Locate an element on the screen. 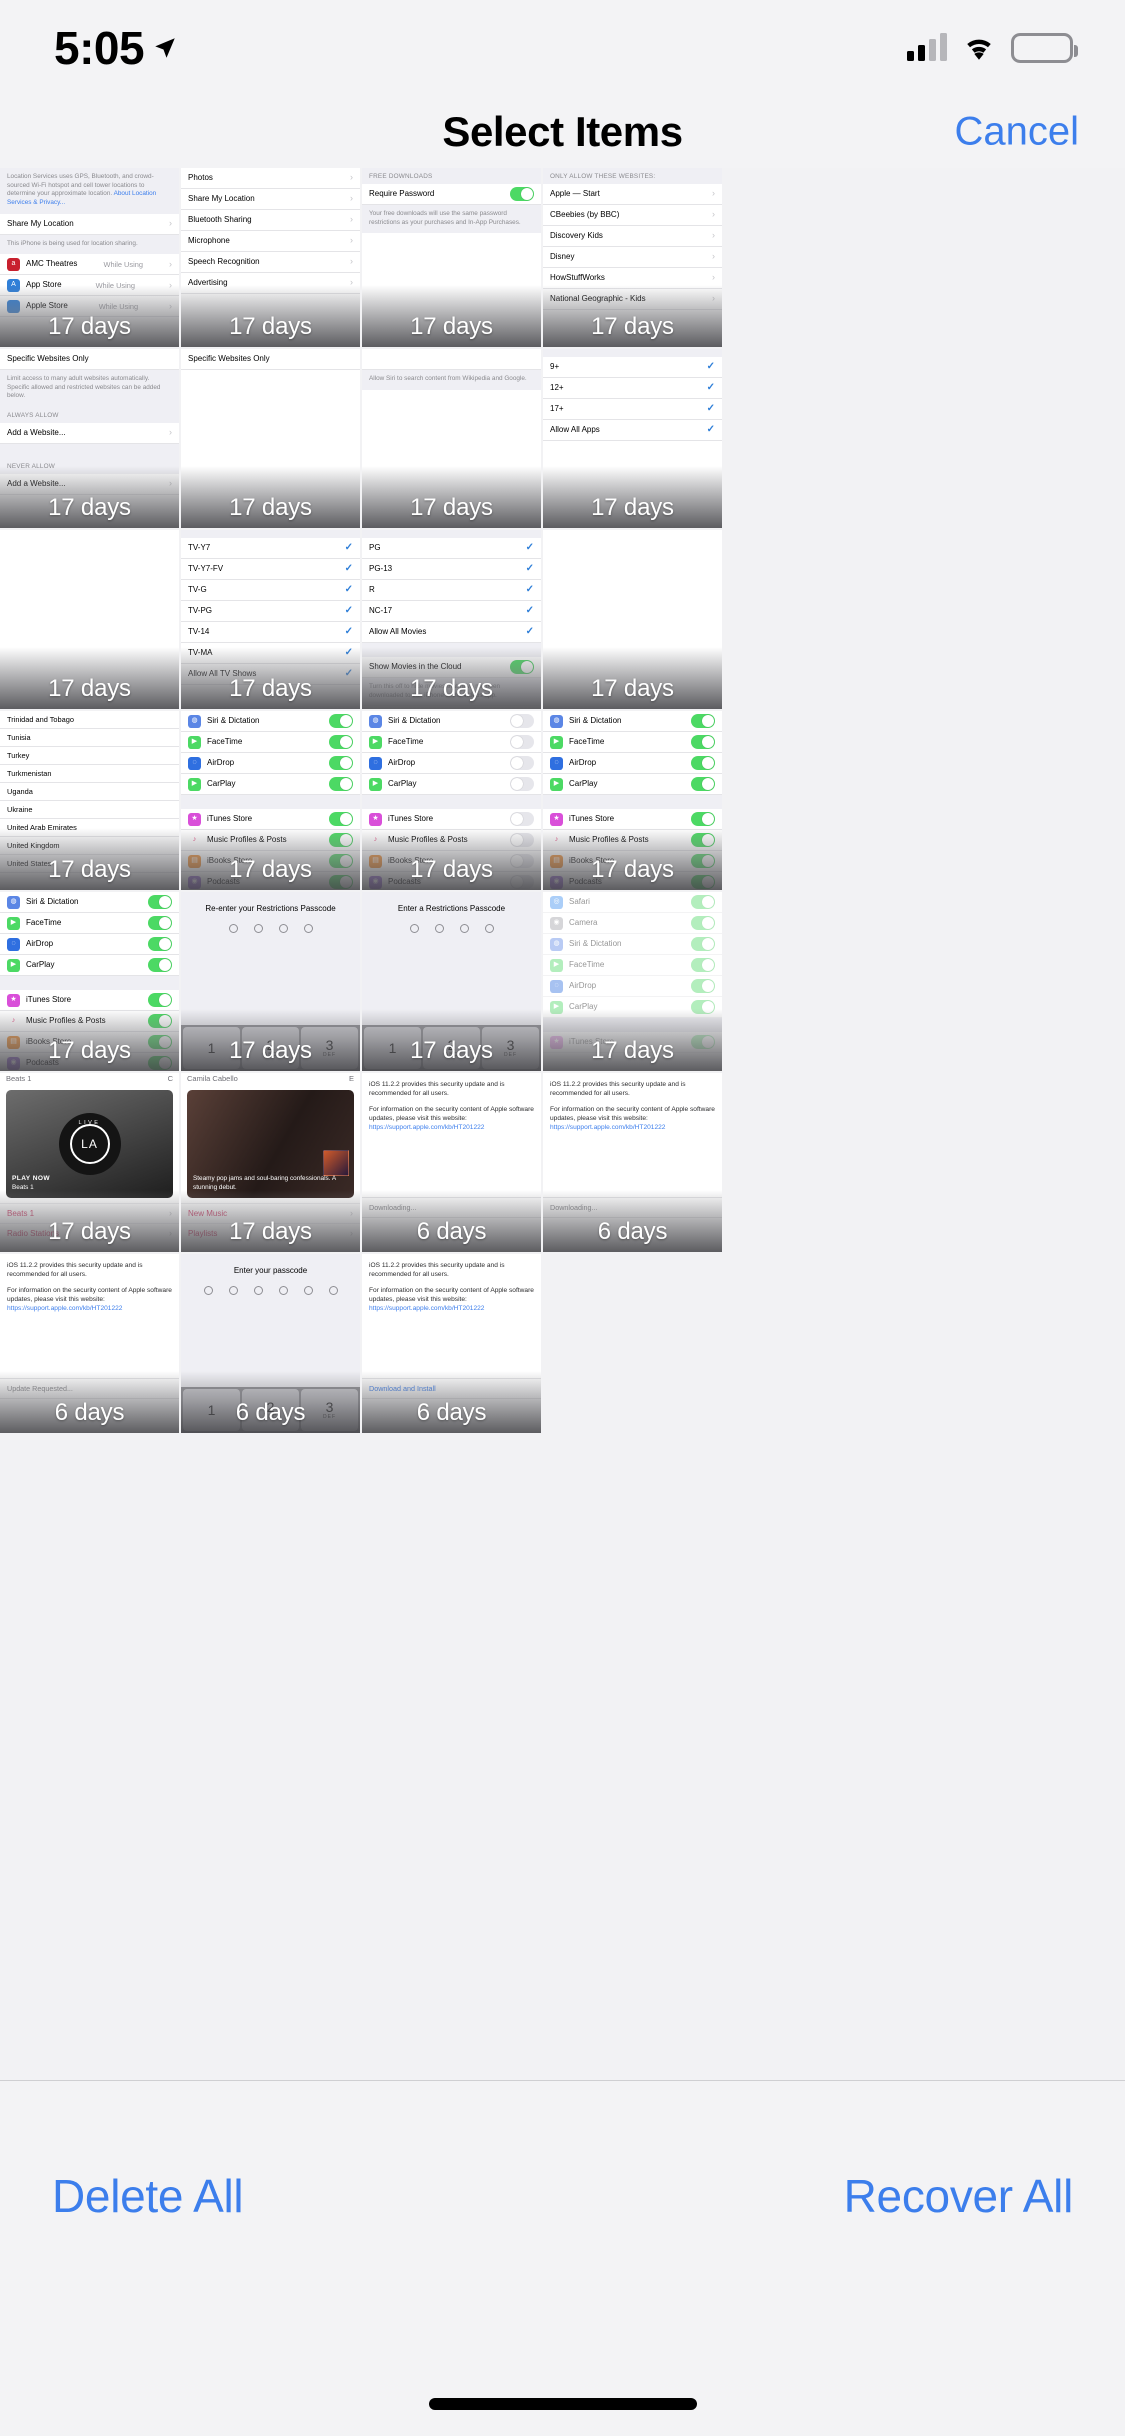 The image size is (1125, 2436). list-row: Allow All Apps ✓ is located at coordinates (632, 430).